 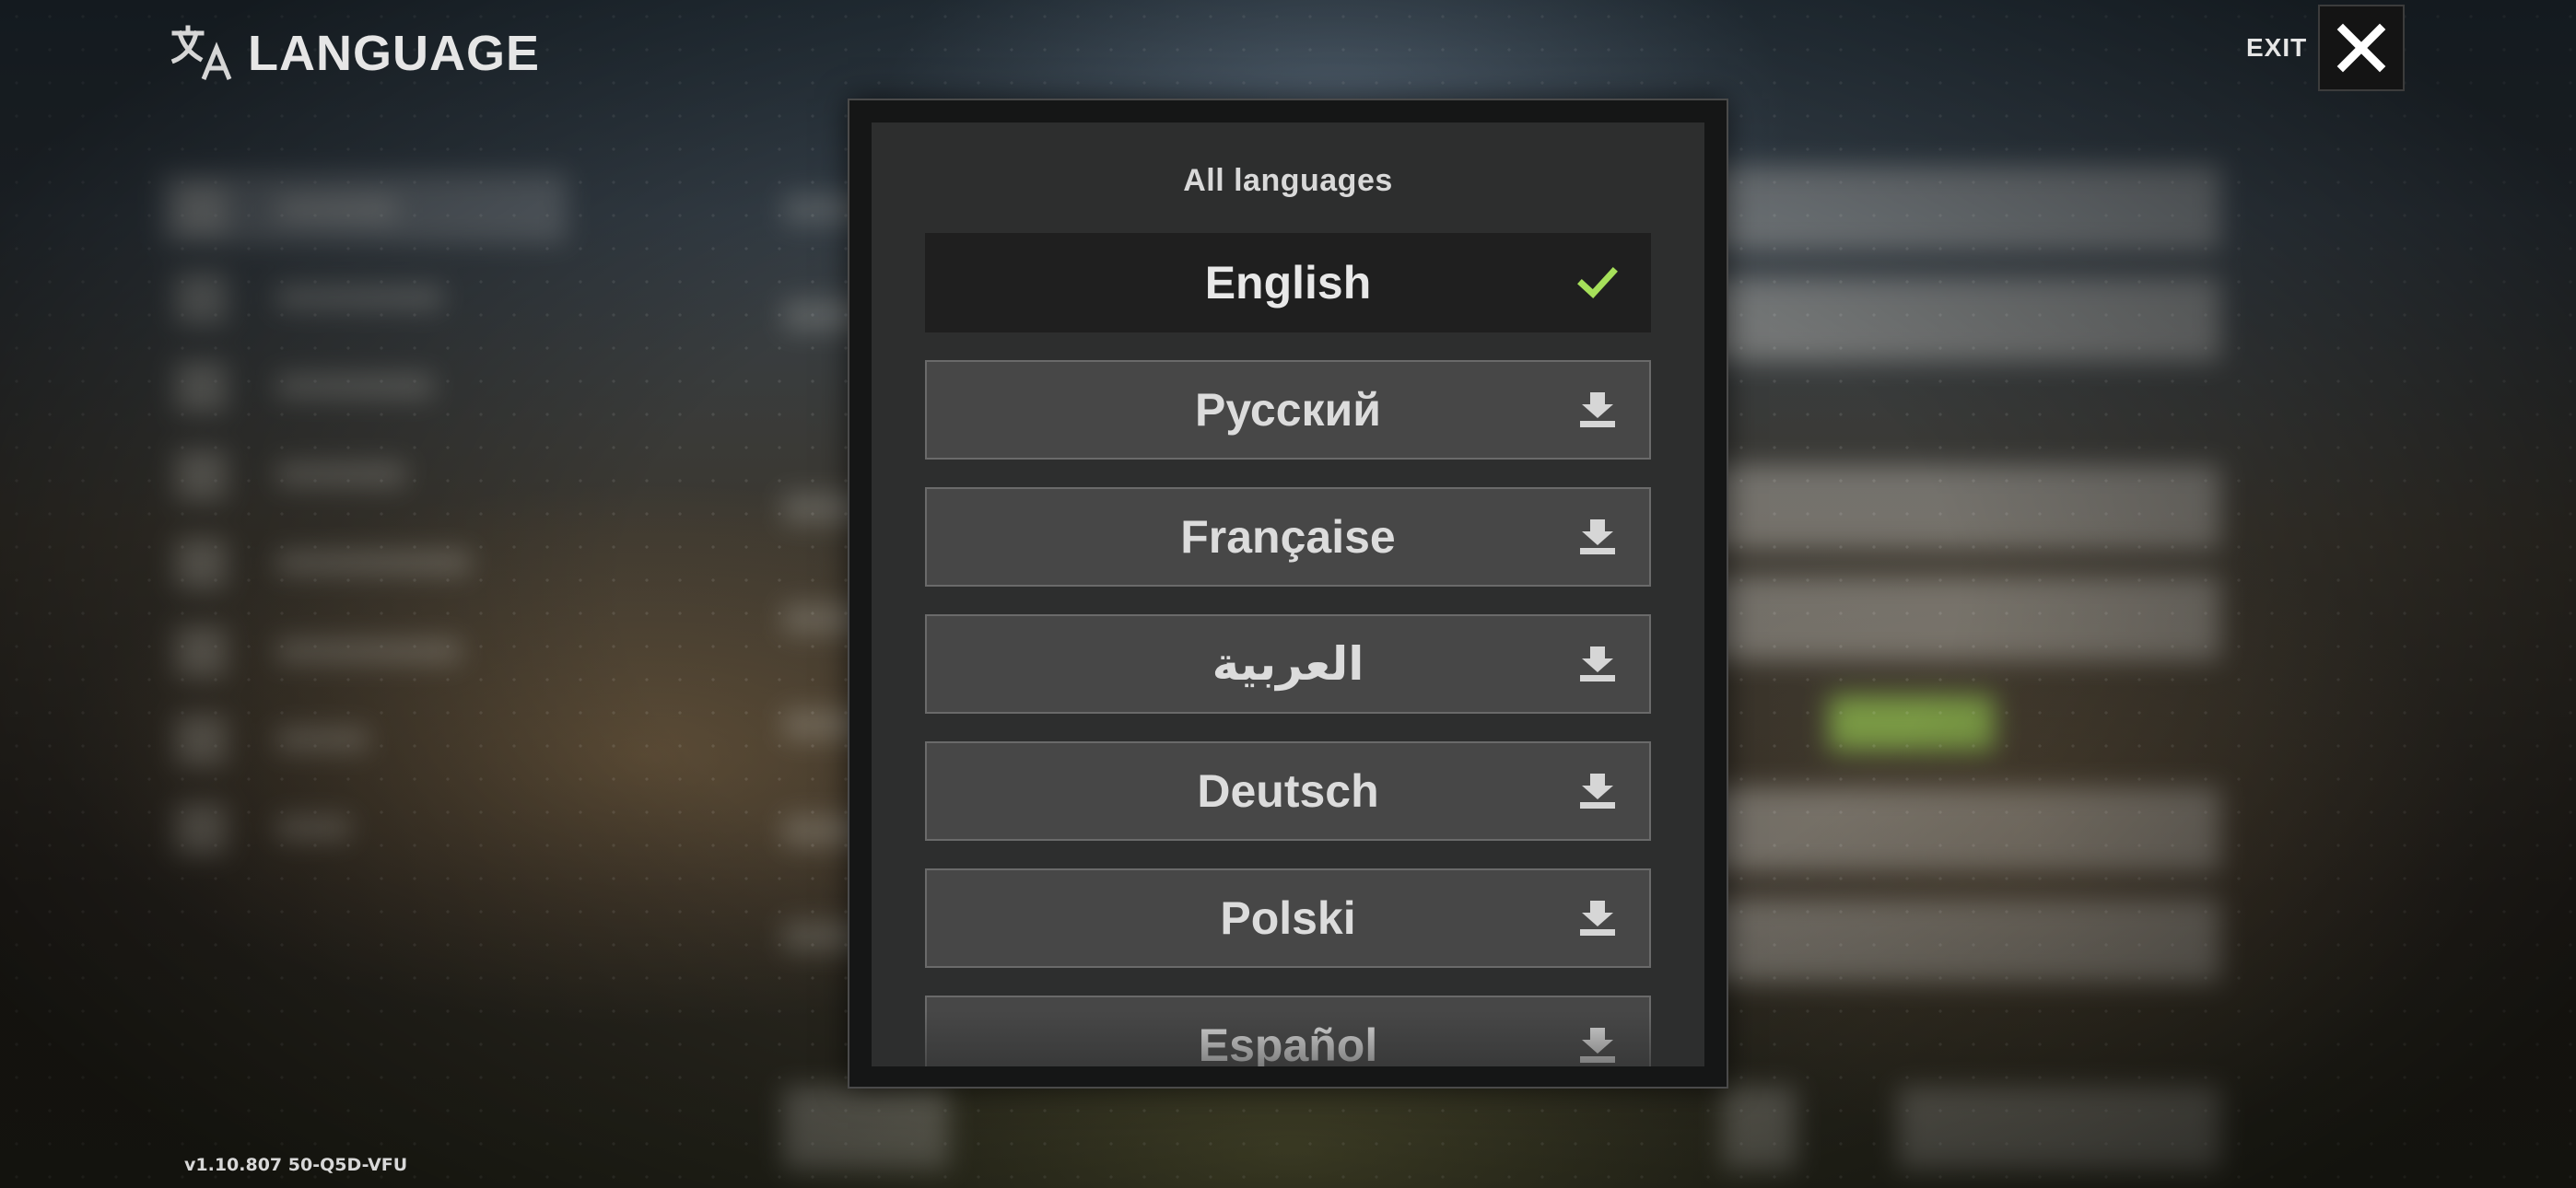 I want to click on language-item-spanish: Español, so click(x=1288, y=1031).